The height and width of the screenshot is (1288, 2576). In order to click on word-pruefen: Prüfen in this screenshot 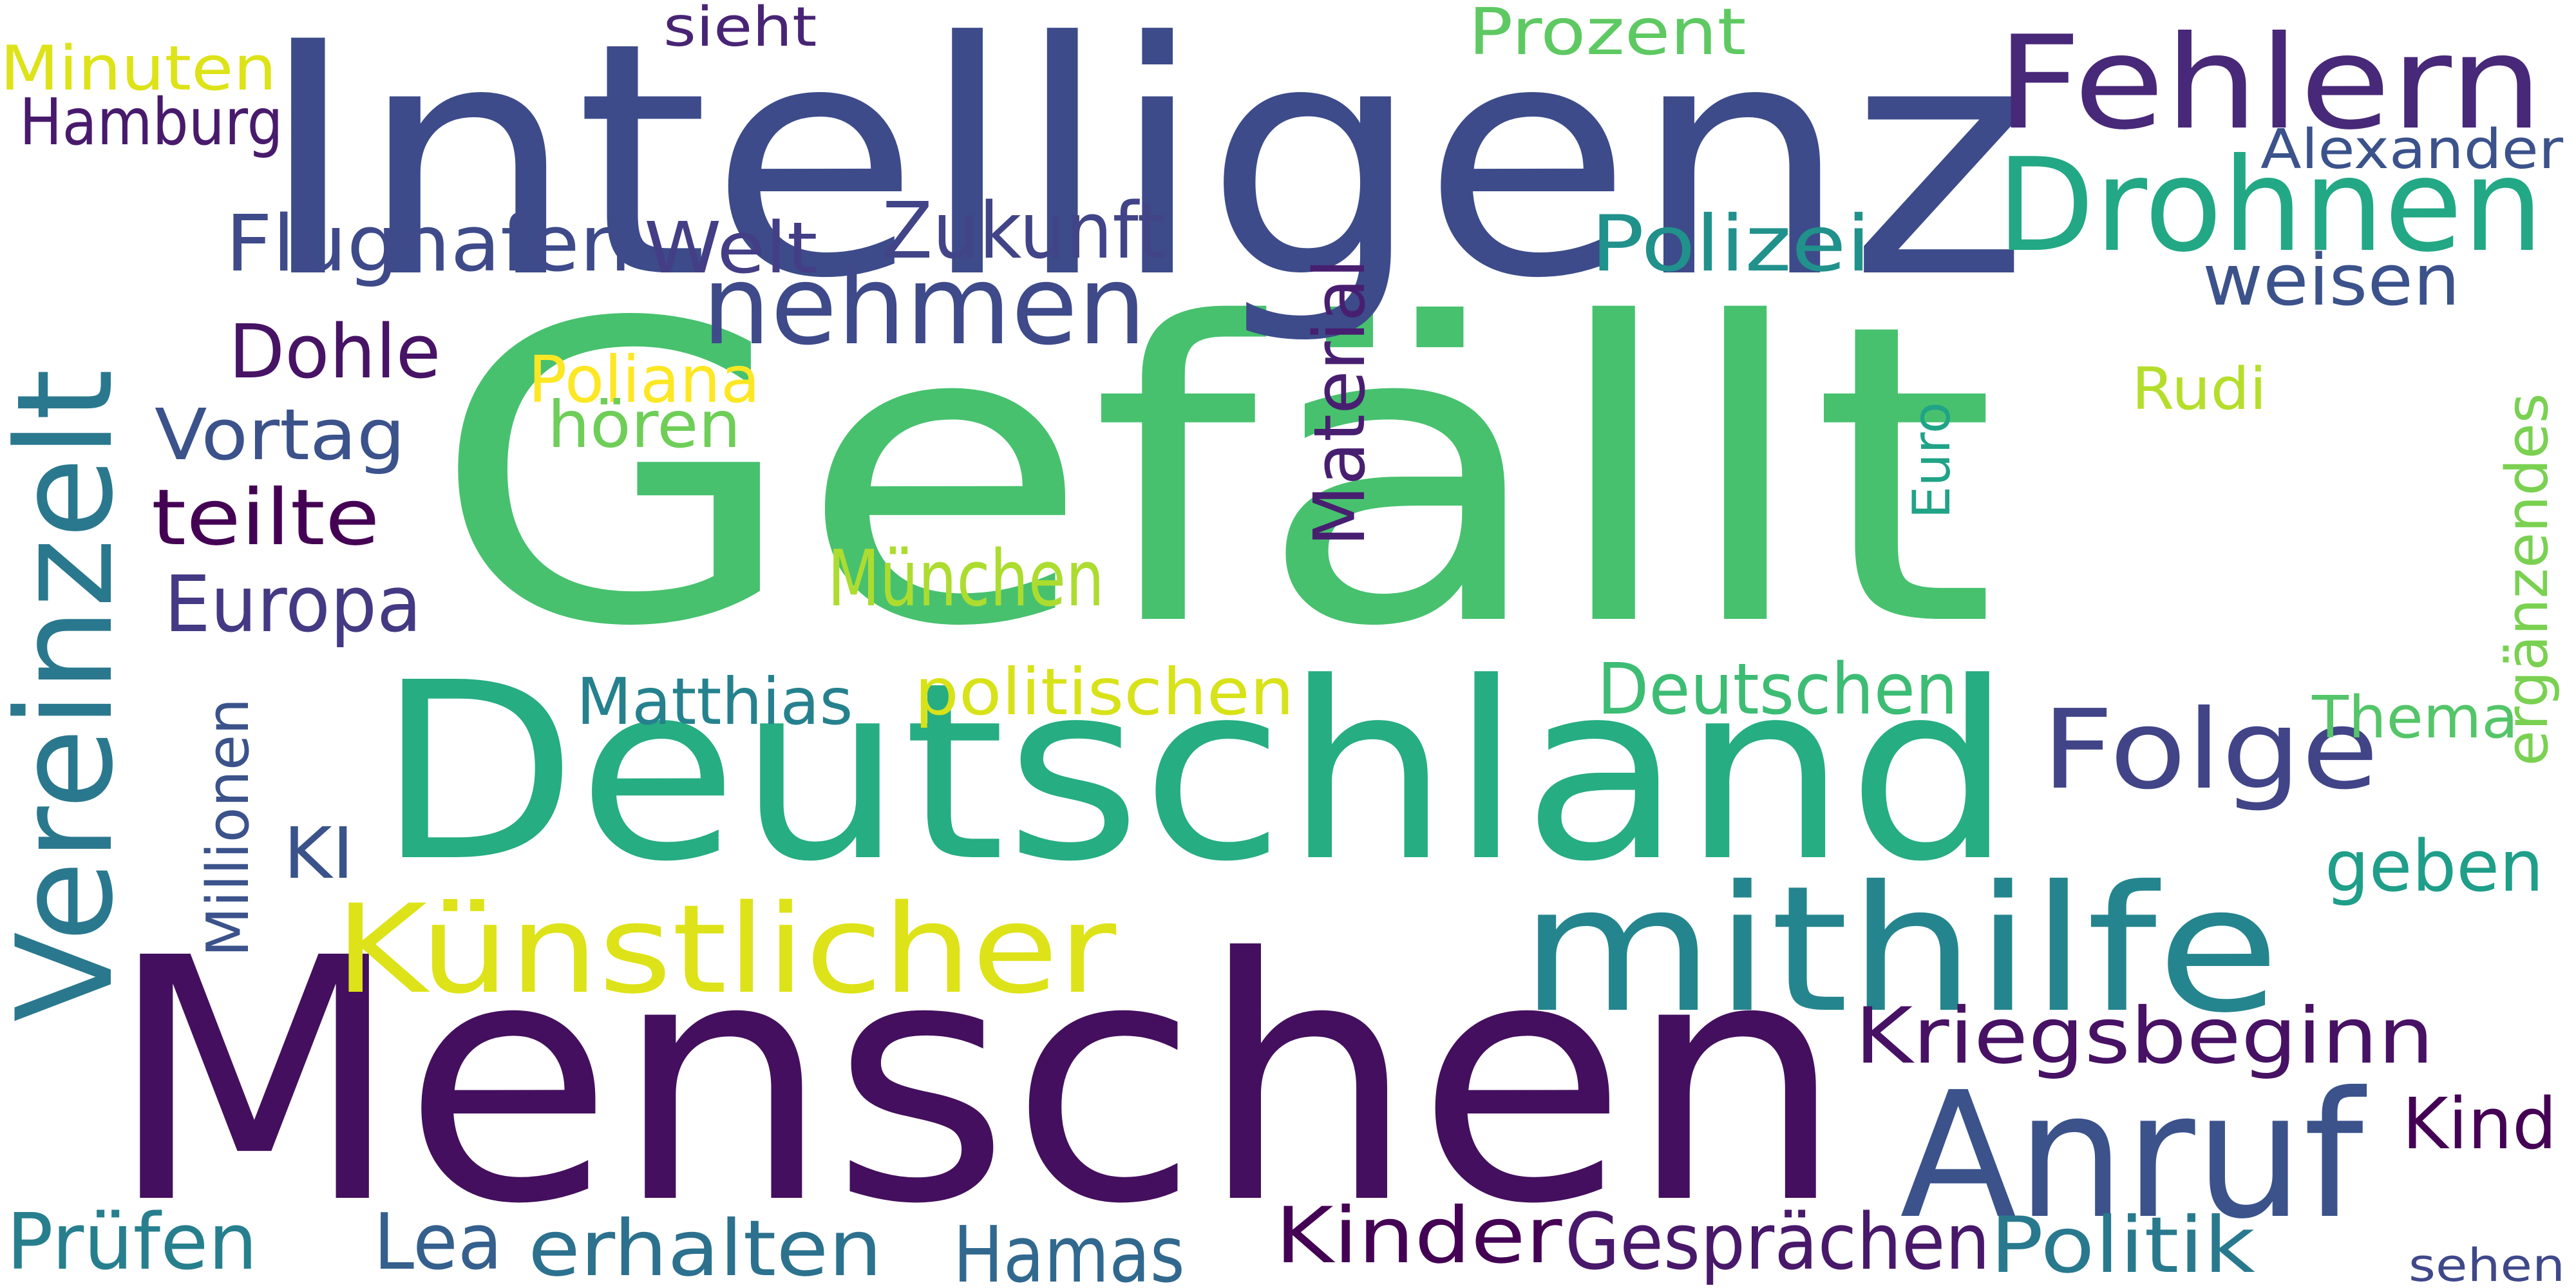, I will do `click(132, 1242)`.